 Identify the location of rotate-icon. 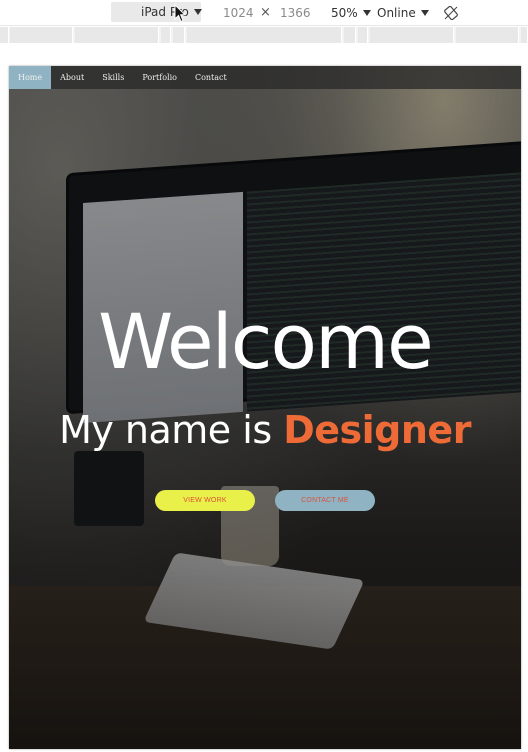
(452, 12).